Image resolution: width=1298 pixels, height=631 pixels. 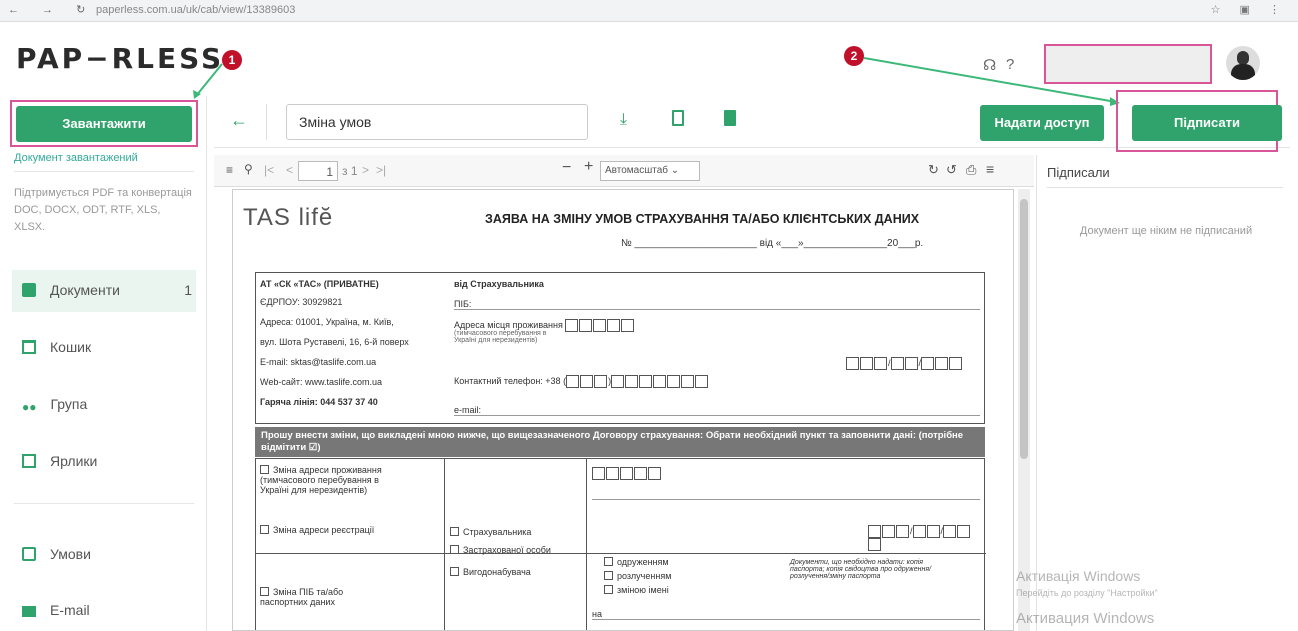 What do you see at coordinates (1128, 64) in the screenshot?
I see `user-name-box` at bounding box center [1128, 64].